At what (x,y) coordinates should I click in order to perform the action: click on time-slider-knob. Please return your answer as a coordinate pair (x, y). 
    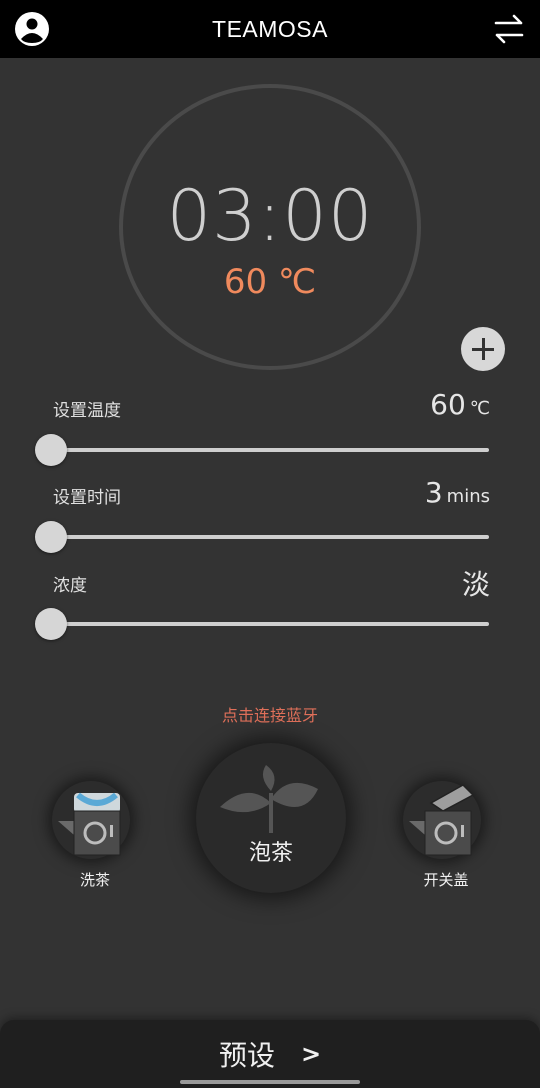
    Looking at the image, I should click on (51, 537).